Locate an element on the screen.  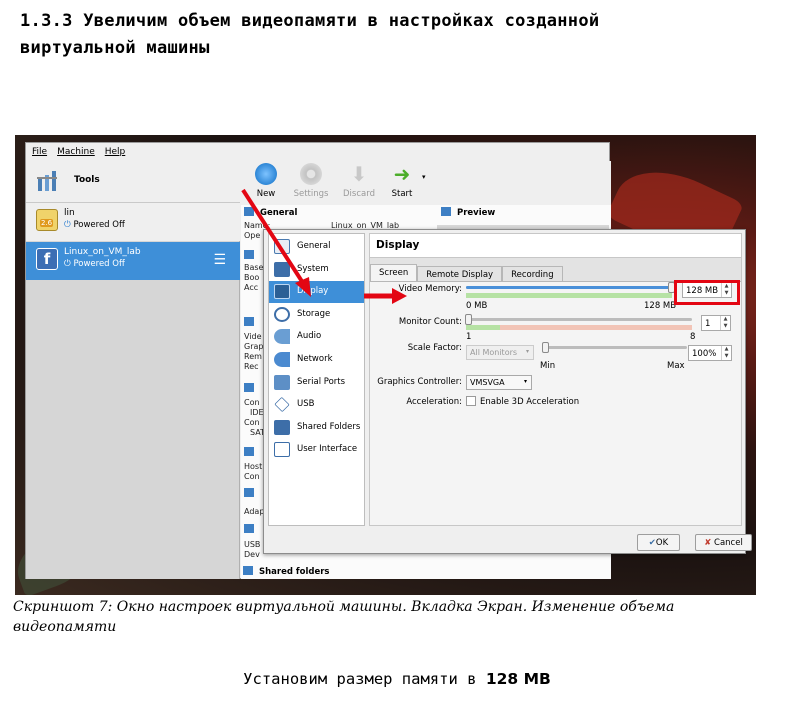
arrow-to-display-line is located at coordinates (273, 236).